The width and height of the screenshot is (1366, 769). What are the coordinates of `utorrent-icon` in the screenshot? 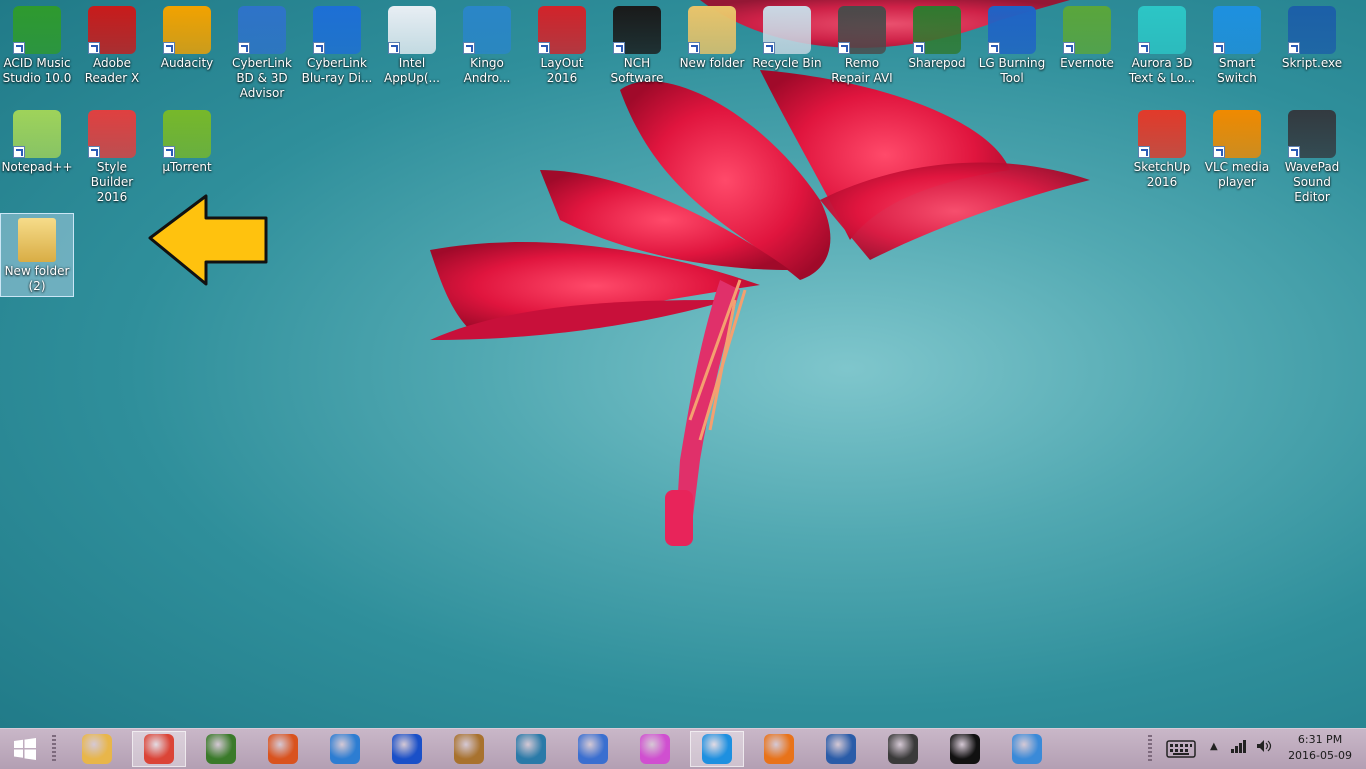 It's located at (187, 134).